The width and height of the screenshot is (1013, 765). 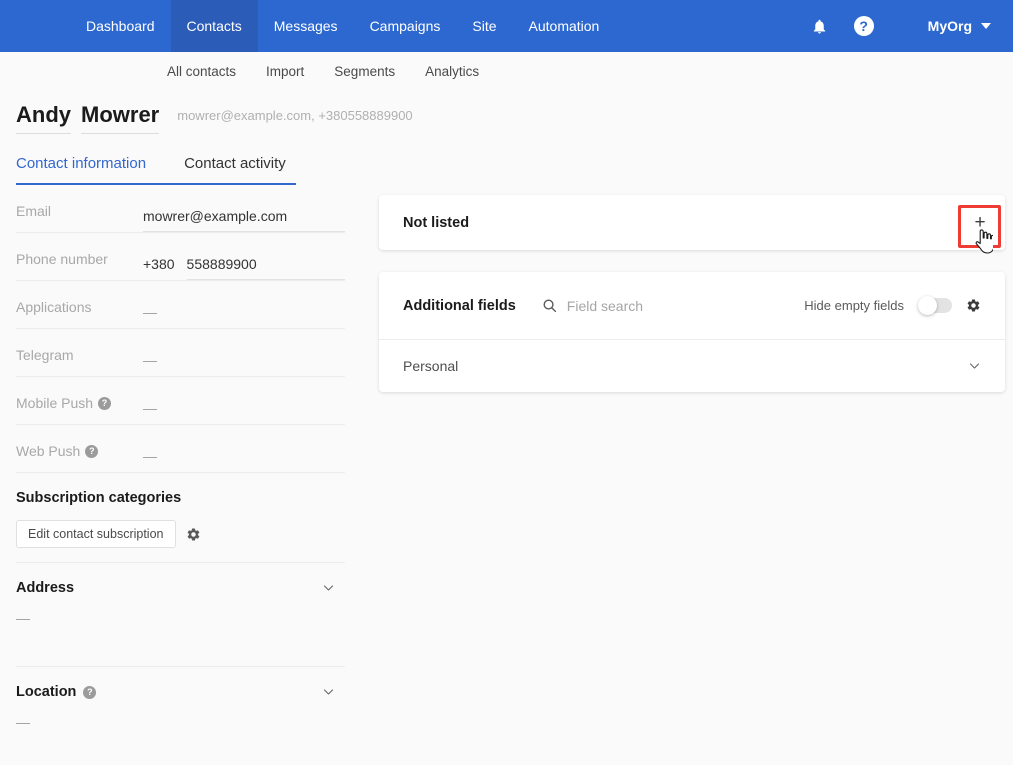 I want to click on hide-empty-fields-label: Hide empty fields, so click(x=854, y=305).